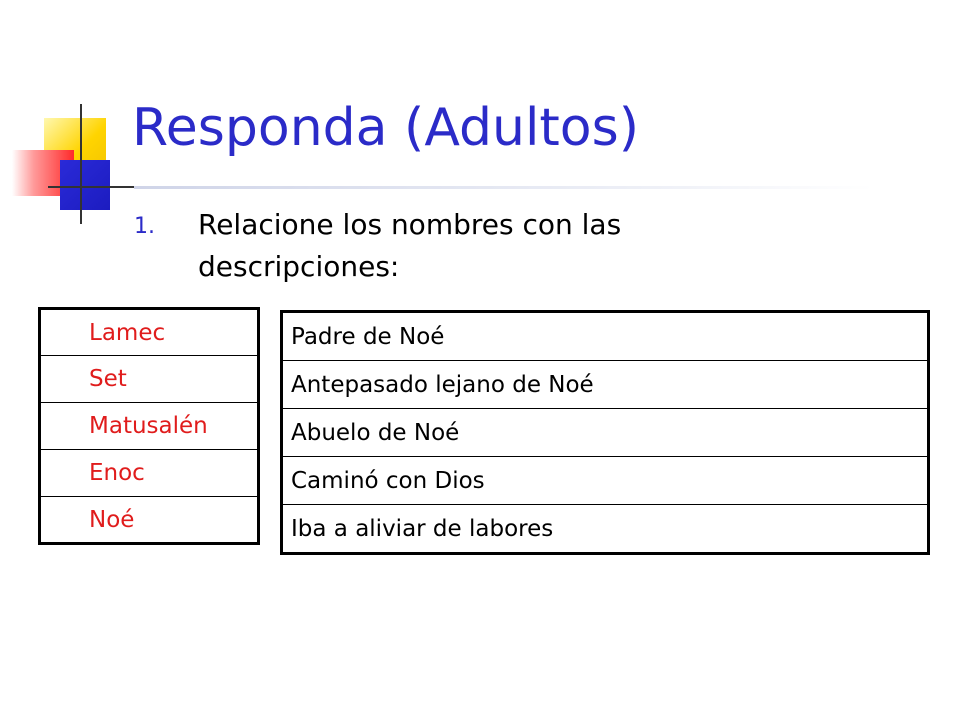  What do you see at coordinates (605, 529) in the screenshot?
I see `table-row: Iba a aliviar de labores` at bounding box center [605, 529].